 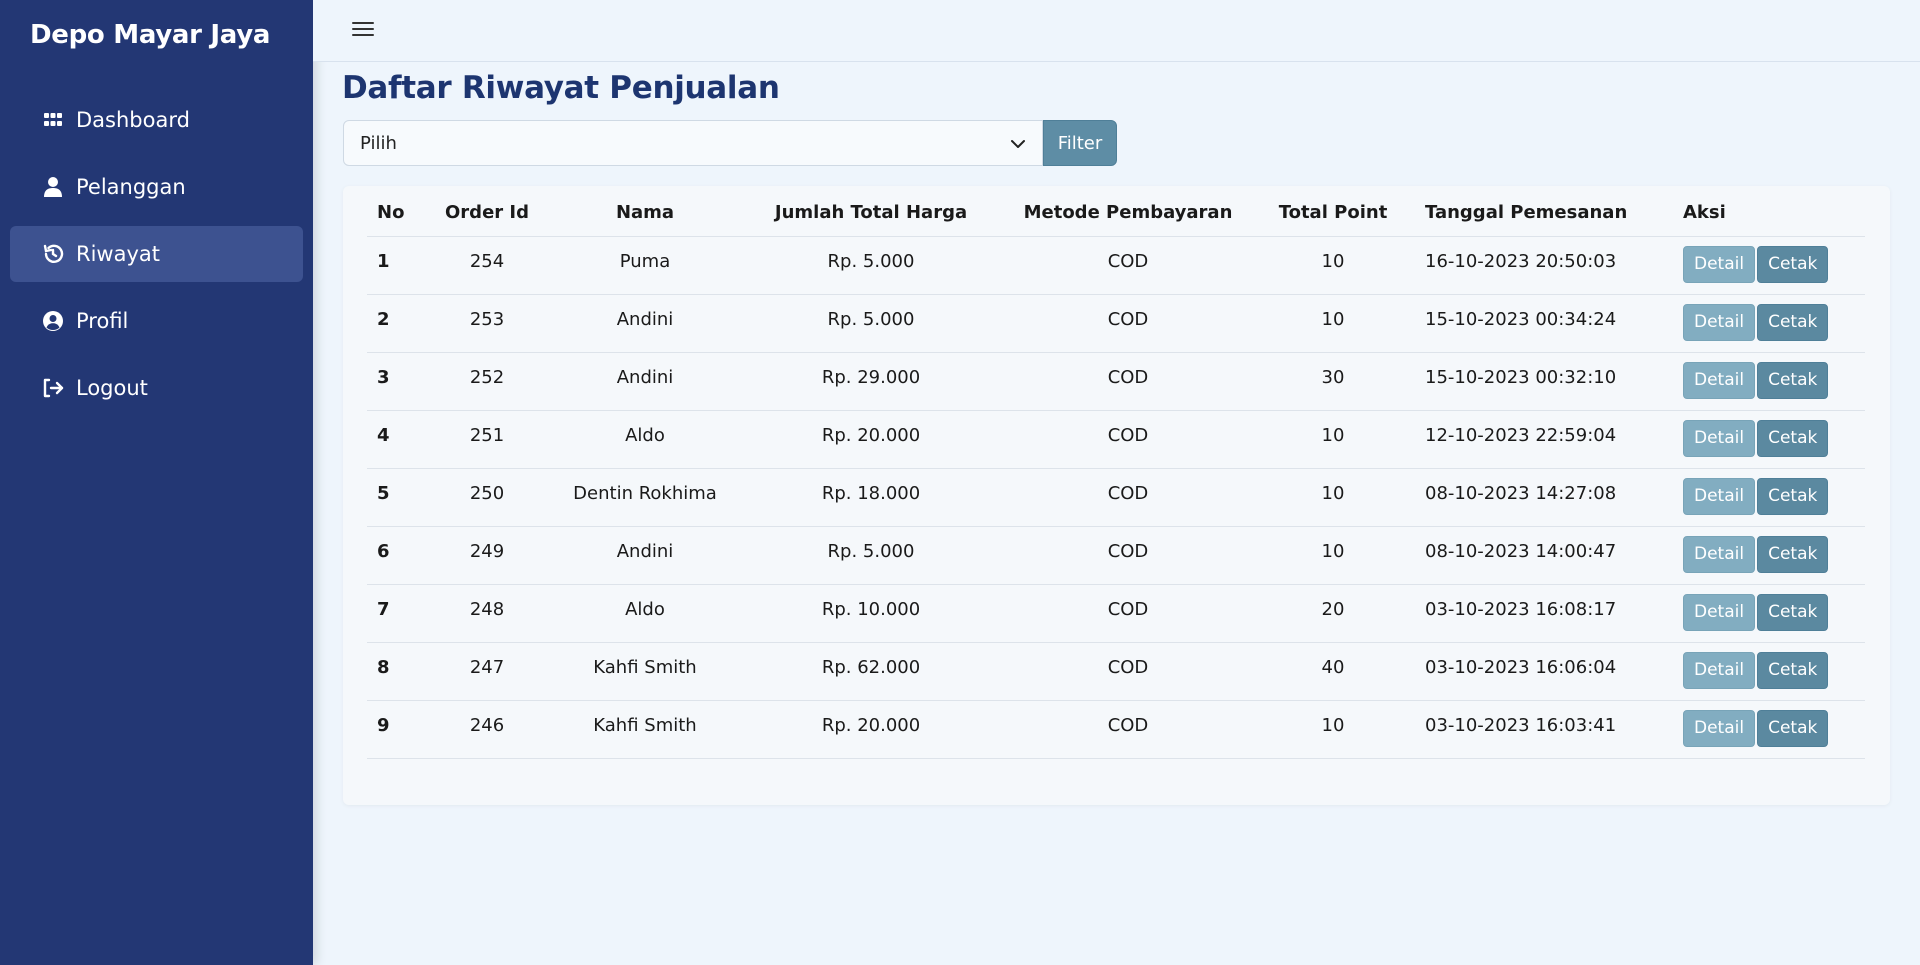 I want to click on cell-tanggal: 08-10-2023 14:27:08, so click(x=1544, y=497).